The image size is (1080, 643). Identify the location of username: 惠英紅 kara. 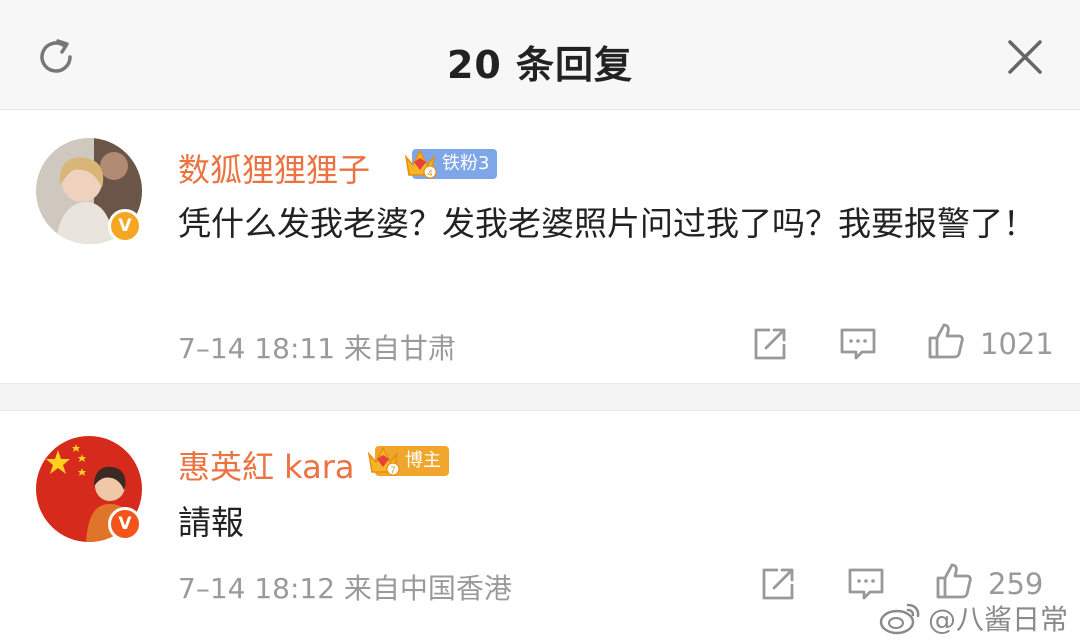
(266, 465).